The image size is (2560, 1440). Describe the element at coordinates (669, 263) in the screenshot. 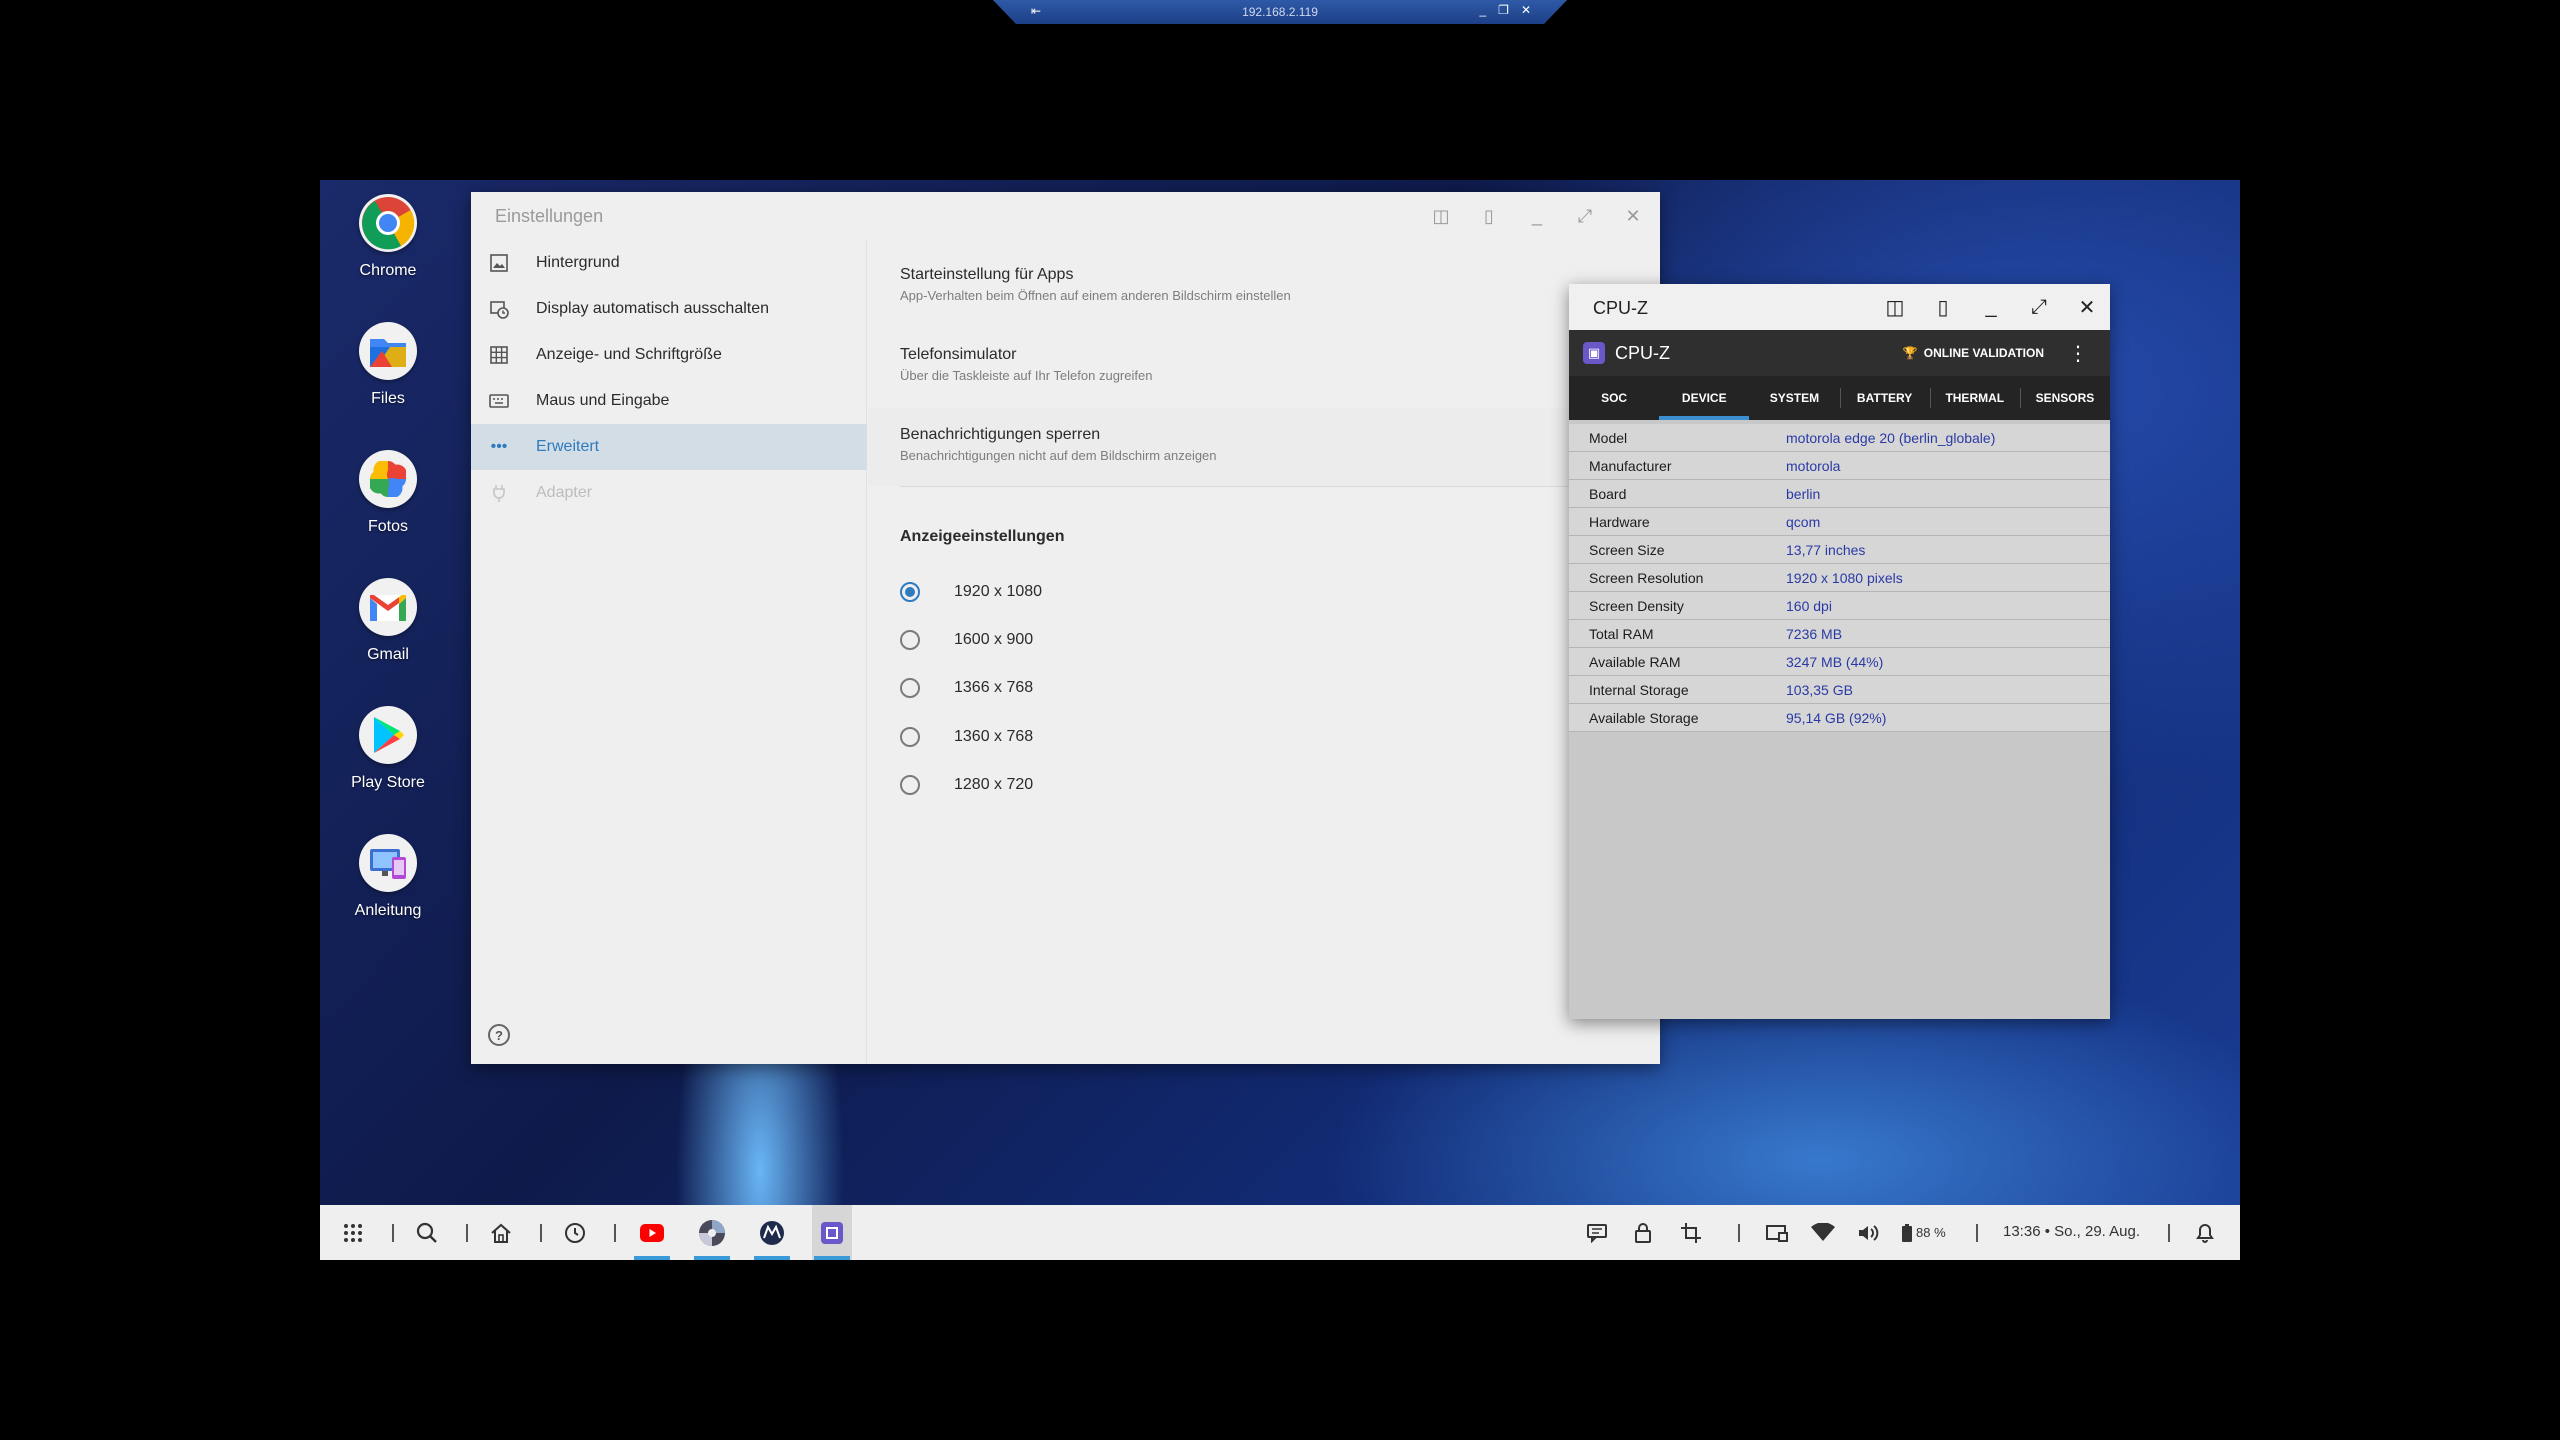

I see `sidebar-item-hintergrund: Hintergrund` at that location.